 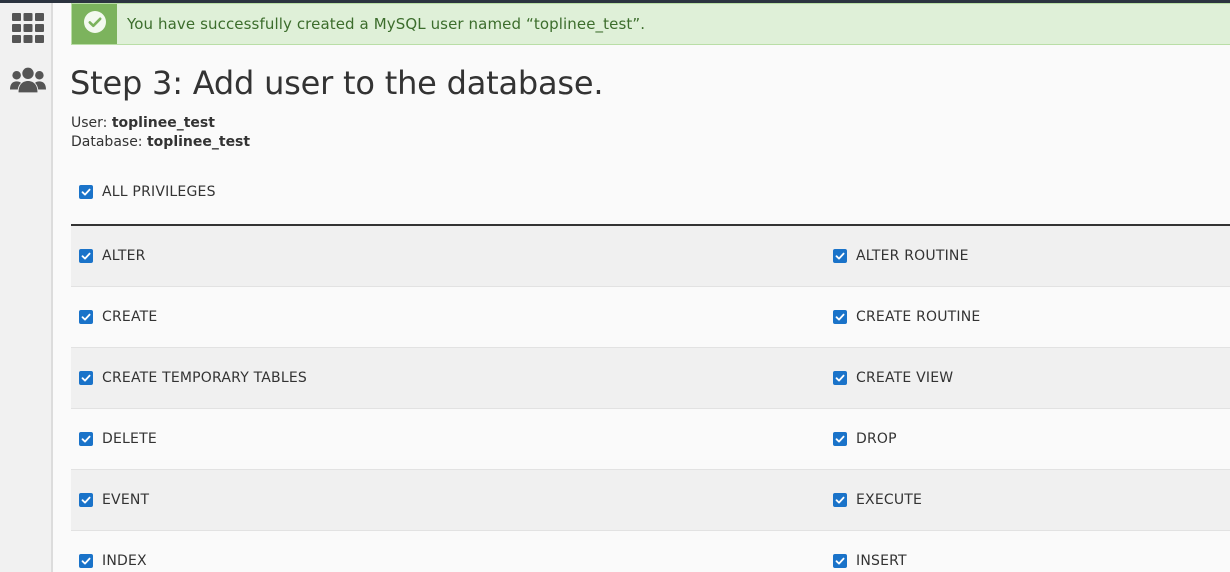 I want to click on database-info: Database: toplinee_test, so click(x=160, y=142).